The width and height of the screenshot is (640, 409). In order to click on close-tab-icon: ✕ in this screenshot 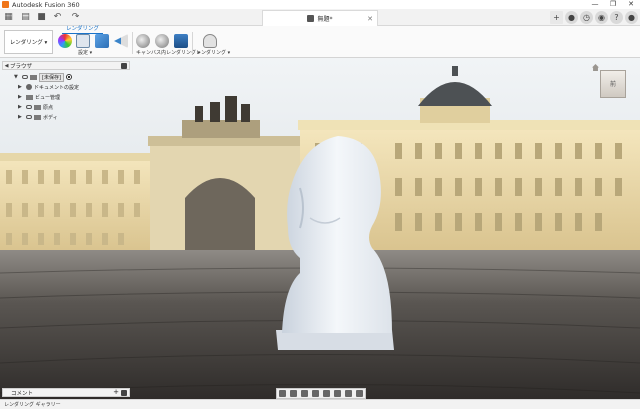, I will do `click(370, 19)`.